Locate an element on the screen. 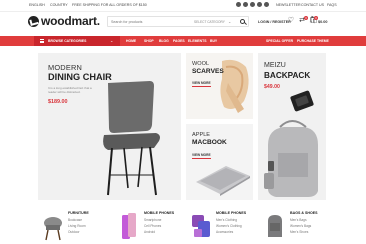 Image resolution: width=366 pixels, height=244 pixels. banner-pre: WOOL is located at coordinates (201, 64).